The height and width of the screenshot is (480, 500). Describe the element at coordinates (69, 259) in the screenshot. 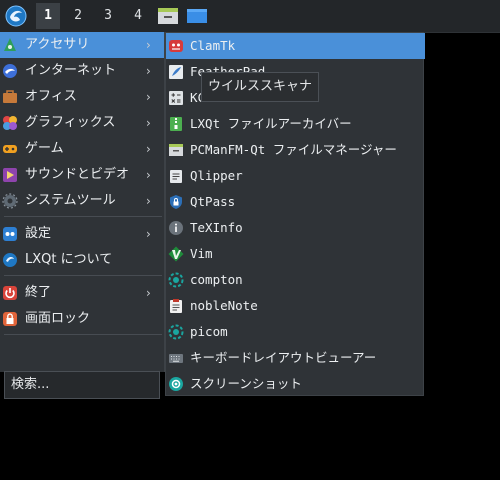

I see `menu-item-label: LXQt について` at that location.